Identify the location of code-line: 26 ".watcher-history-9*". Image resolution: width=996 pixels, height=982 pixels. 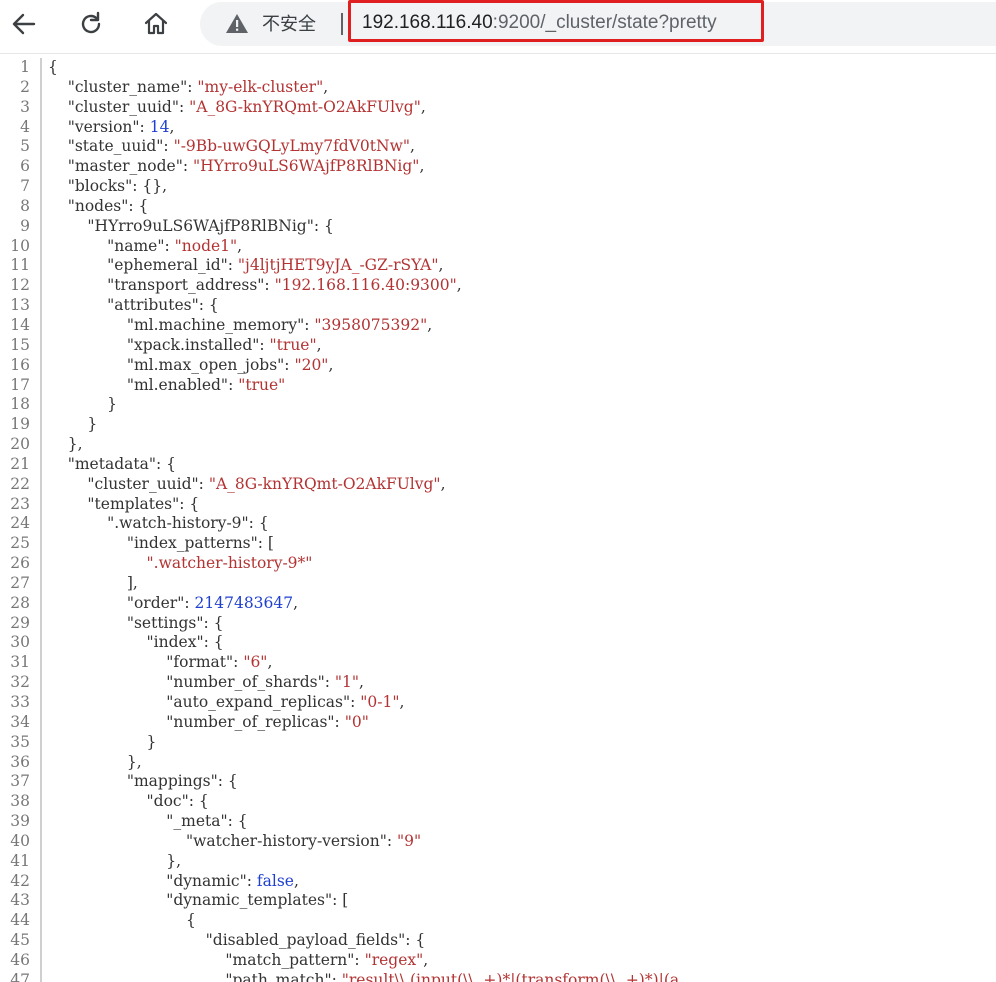
(498, 564).